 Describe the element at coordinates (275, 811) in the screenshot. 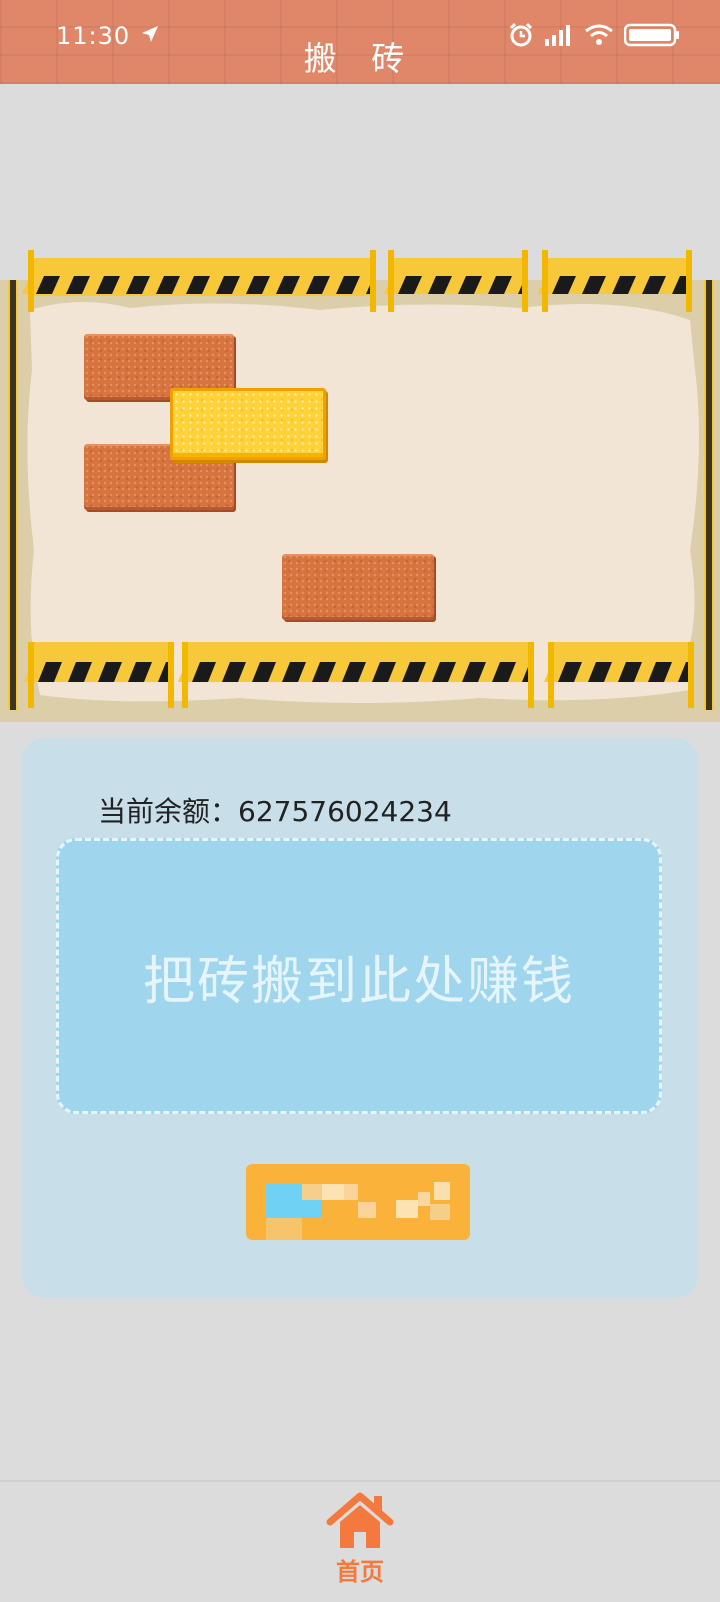

I see `balance-label: 当前余额：627576024234` at that location.